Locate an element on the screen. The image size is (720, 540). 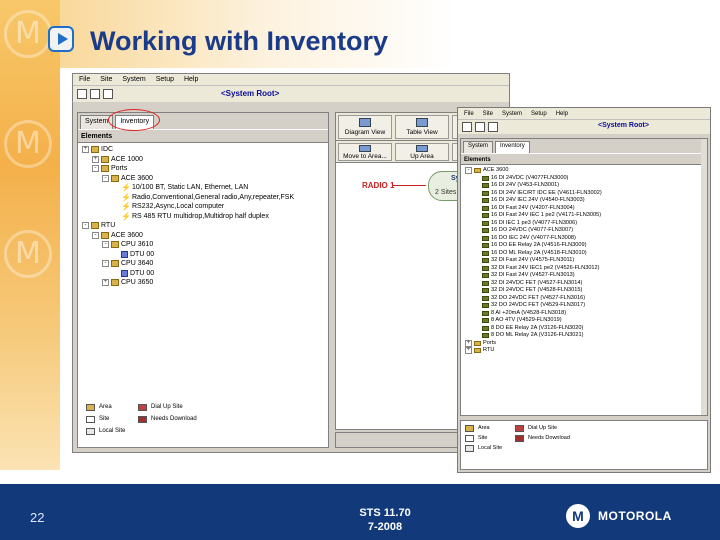
tree-item: 16 DI 24V IEC 24V (V4540-FLN3003) is located at coordinates (584, 201).